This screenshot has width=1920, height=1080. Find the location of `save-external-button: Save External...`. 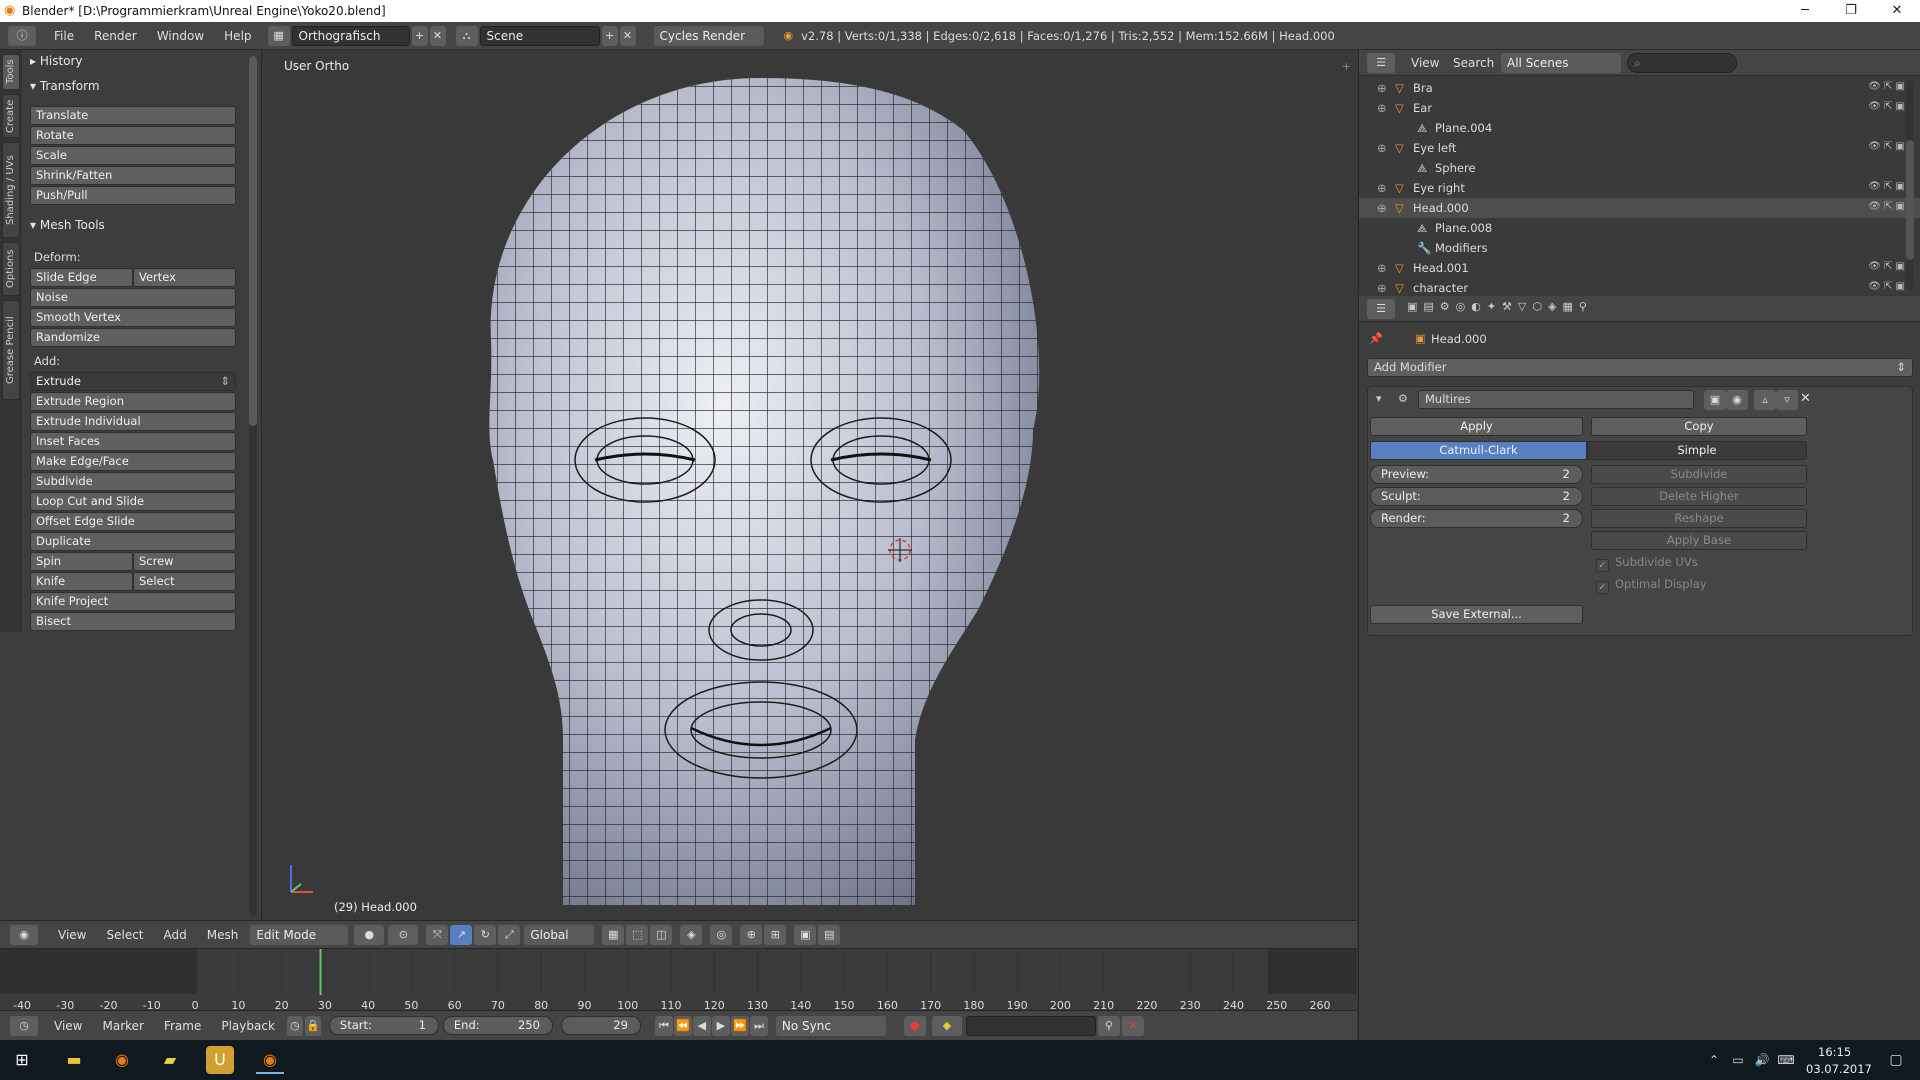

save-external-button: Save External... is located at coordinates (1476, 614).